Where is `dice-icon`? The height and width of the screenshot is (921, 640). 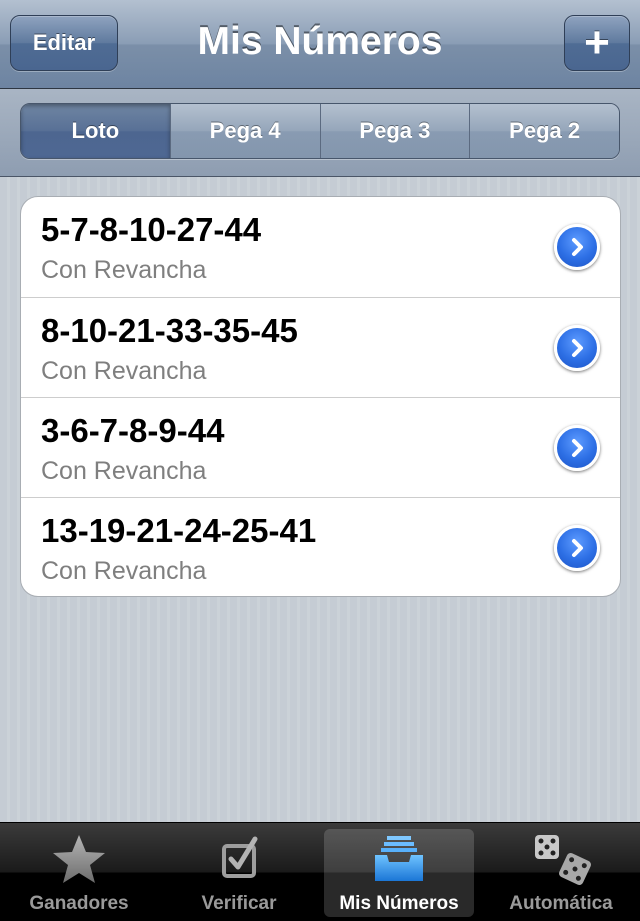
dice-icon is located at coordinates (563, 860).